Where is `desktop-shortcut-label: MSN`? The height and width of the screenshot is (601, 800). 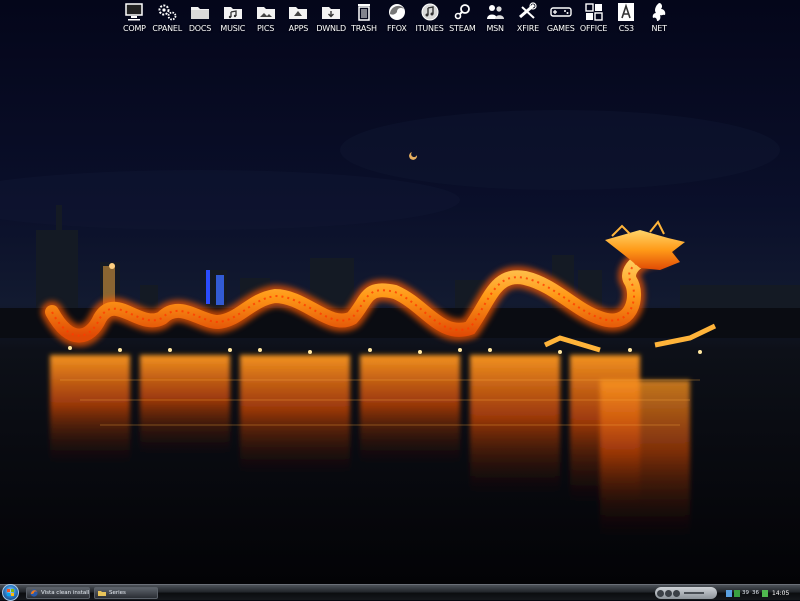 desktop-shortcut-label: MSN is located at coordinates (495, 28).